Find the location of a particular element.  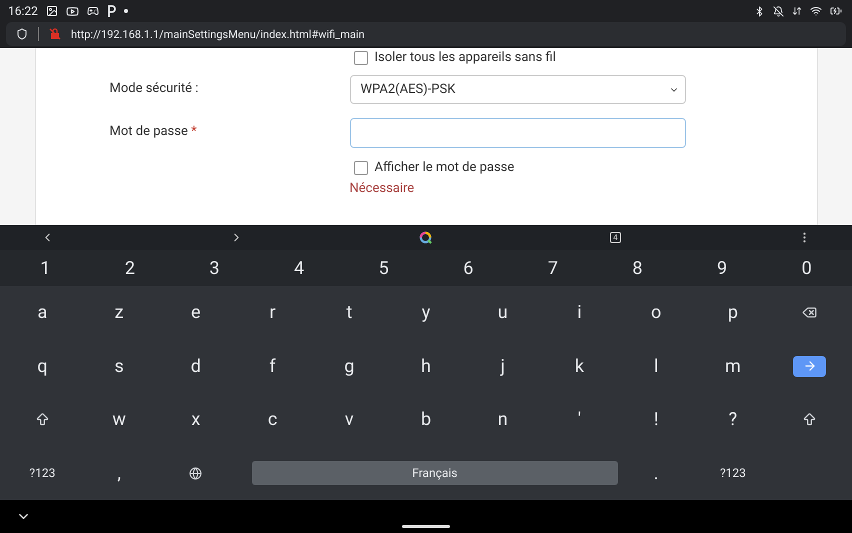

password-field is located at coordinates (518, 133).